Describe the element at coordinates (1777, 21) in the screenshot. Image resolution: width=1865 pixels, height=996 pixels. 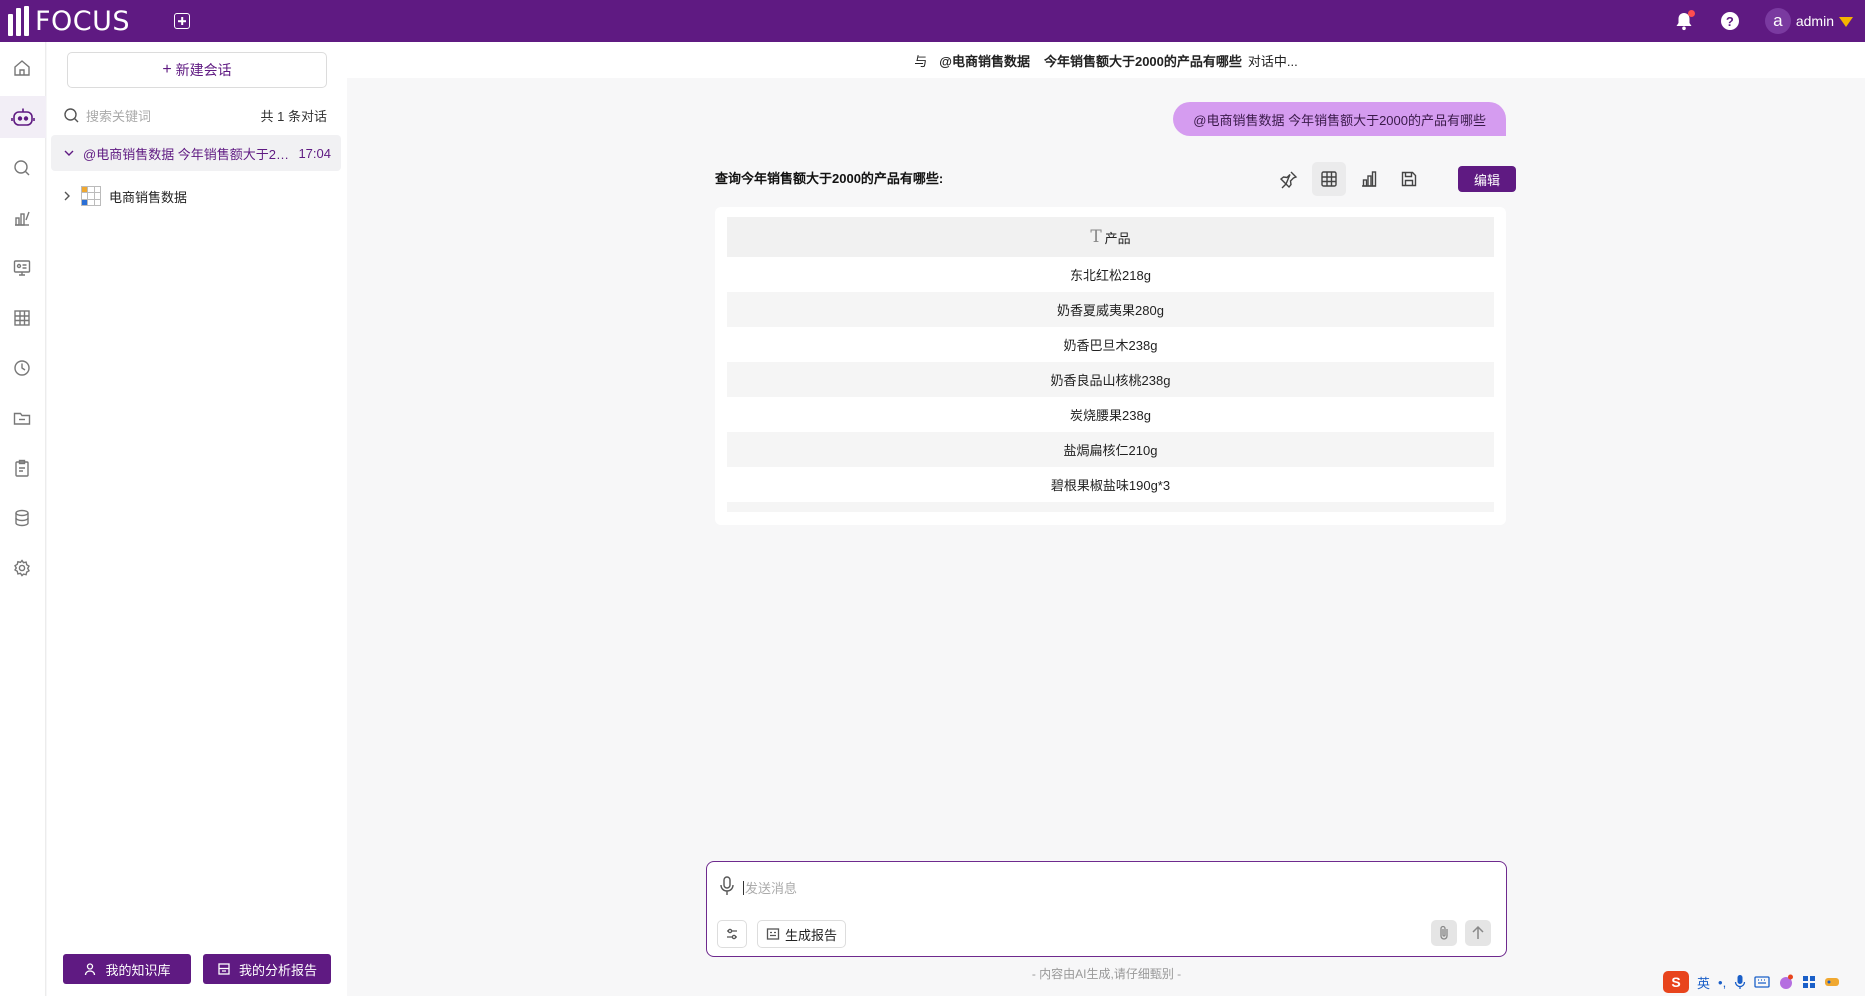
I see `avatar: a` at that location.